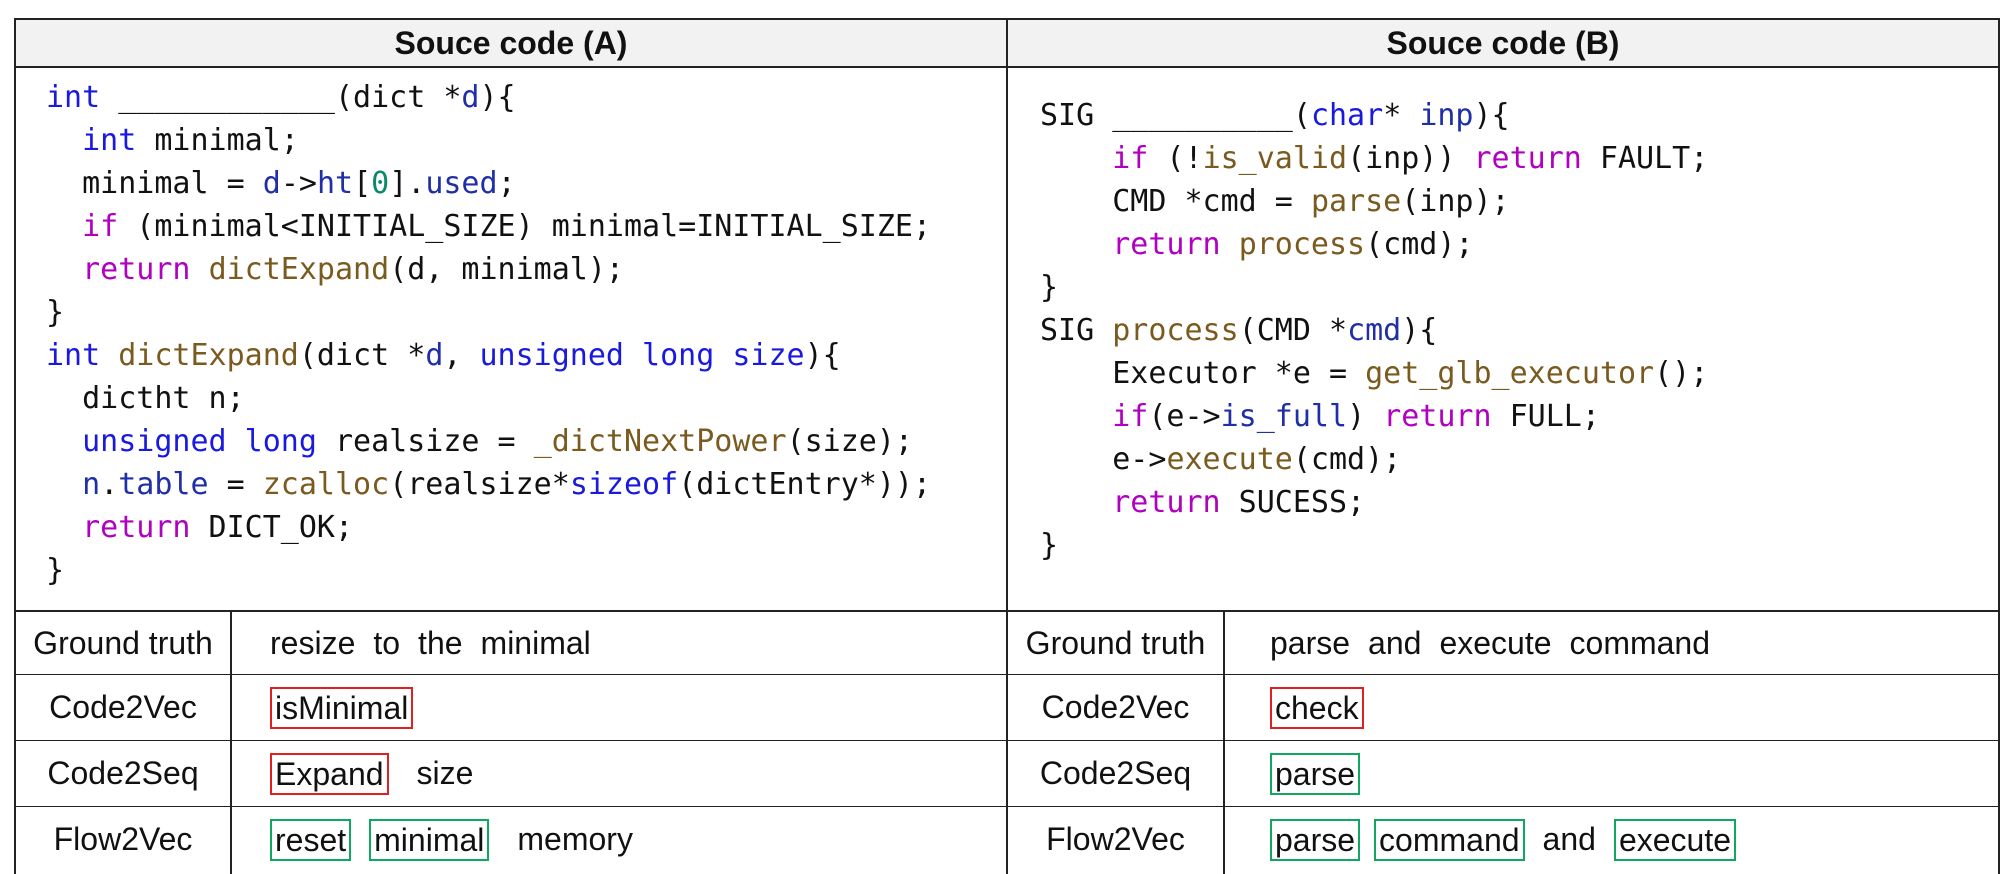 Image resolution: width=2014 pixels, height=874 pixels. Describe the element at coordinates (635, 839) in the screenshot. I see `flow2vec-a: reset minimal memory` at that location.